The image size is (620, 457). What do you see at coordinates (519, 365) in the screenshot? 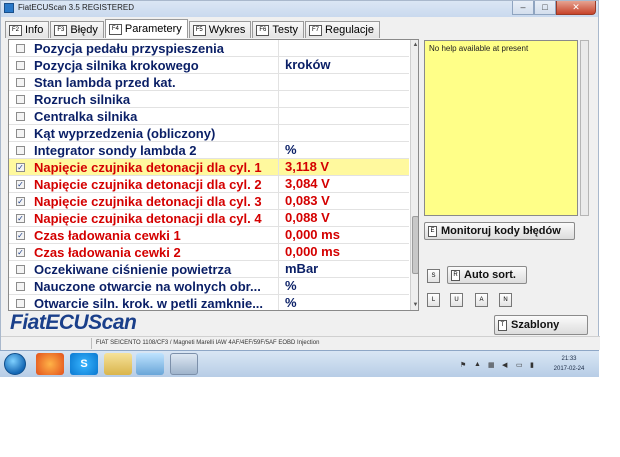
I see `battery-icon: ▭` at bounding box center [519, 365].